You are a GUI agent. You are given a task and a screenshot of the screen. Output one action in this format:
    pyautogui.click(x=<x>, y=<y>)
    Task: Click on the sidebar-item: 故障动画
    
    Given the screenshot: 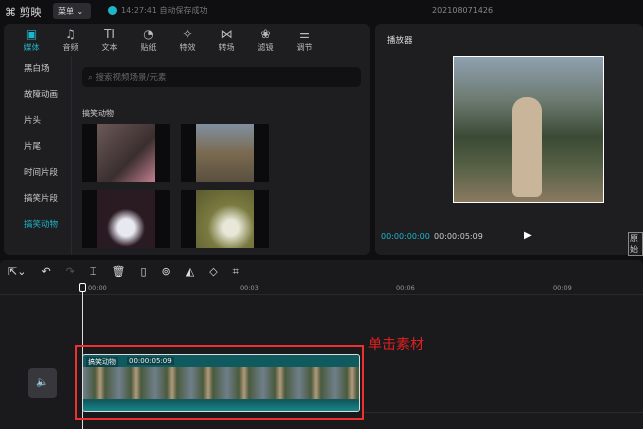 What is the action you would take?
    pyautogui.click(x=37, y=95)
    